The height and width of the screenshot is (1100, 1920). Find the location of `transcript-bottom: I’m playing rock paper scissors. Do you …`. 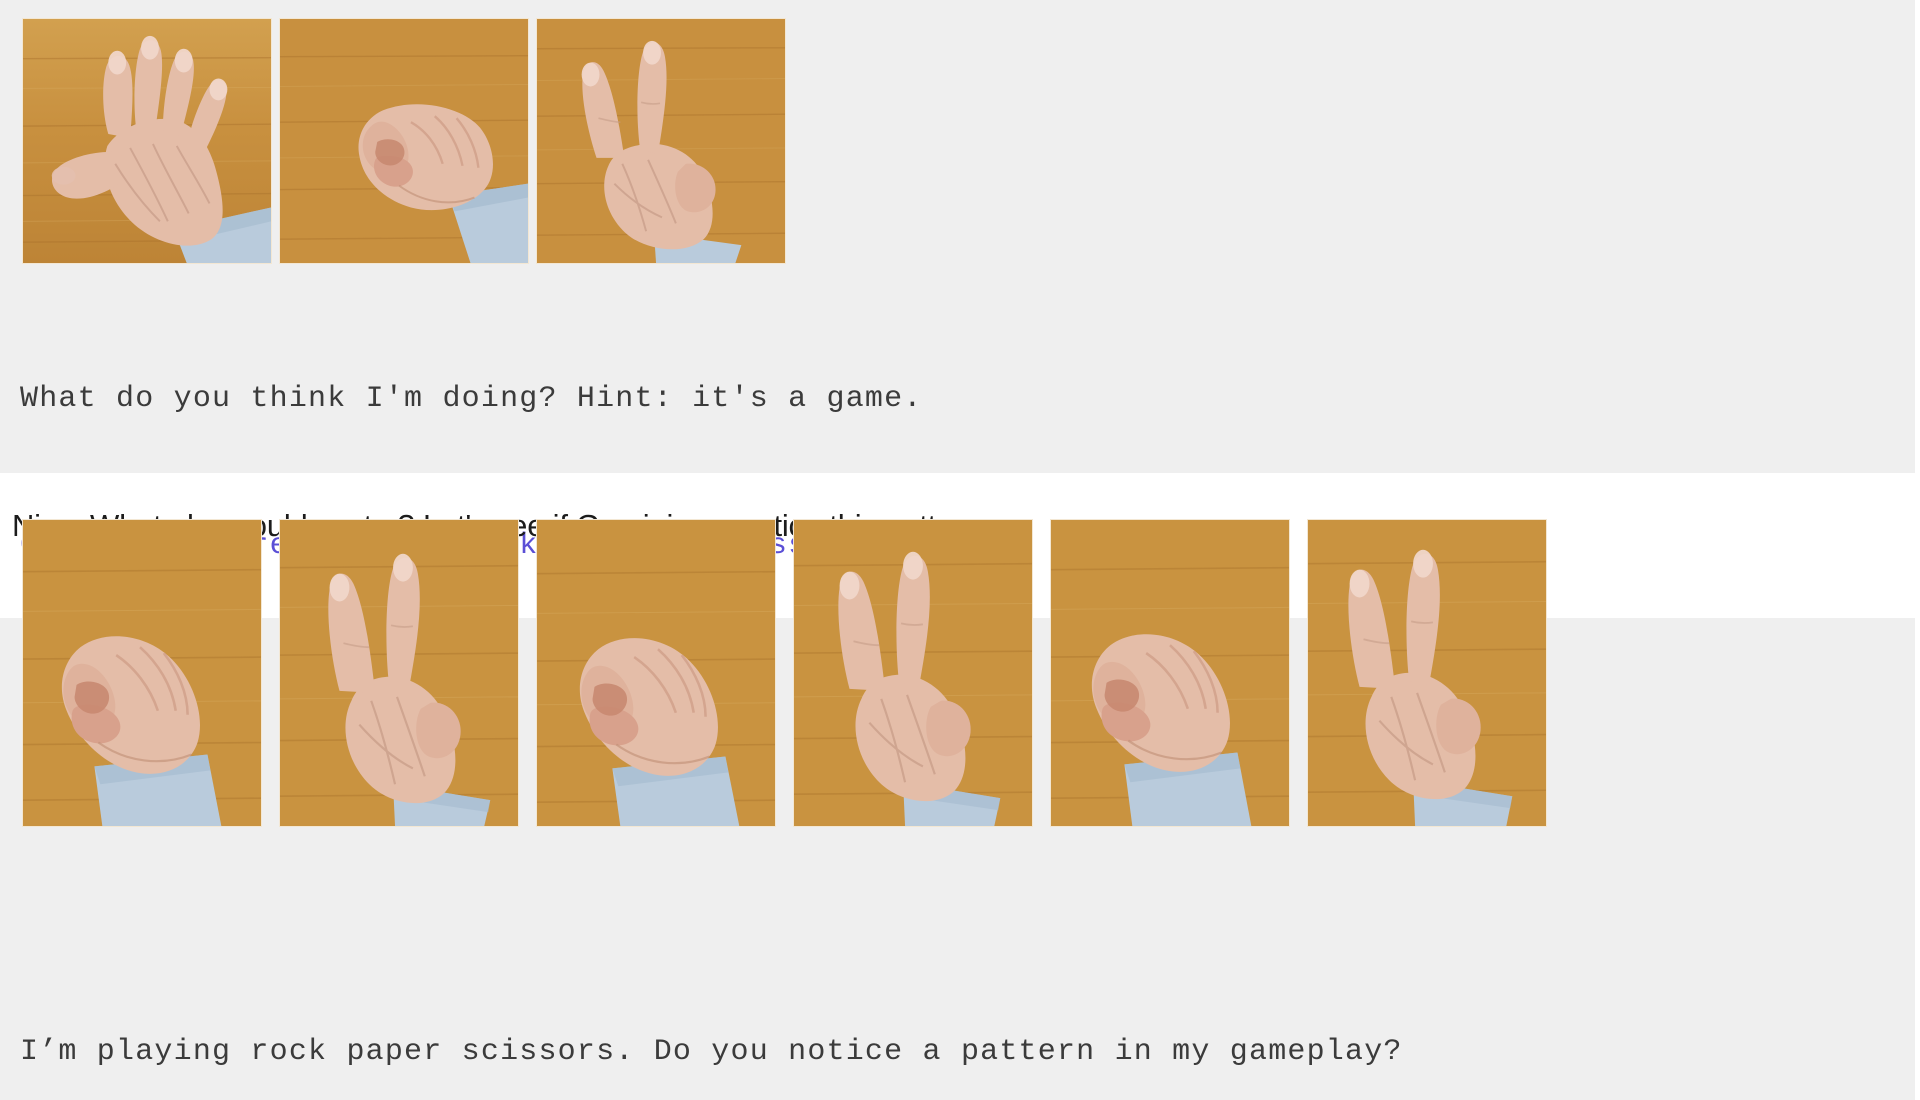

transcript-bottom: I’m playing rock paper scissors. Do you … is located at coordinates (711, 1015).